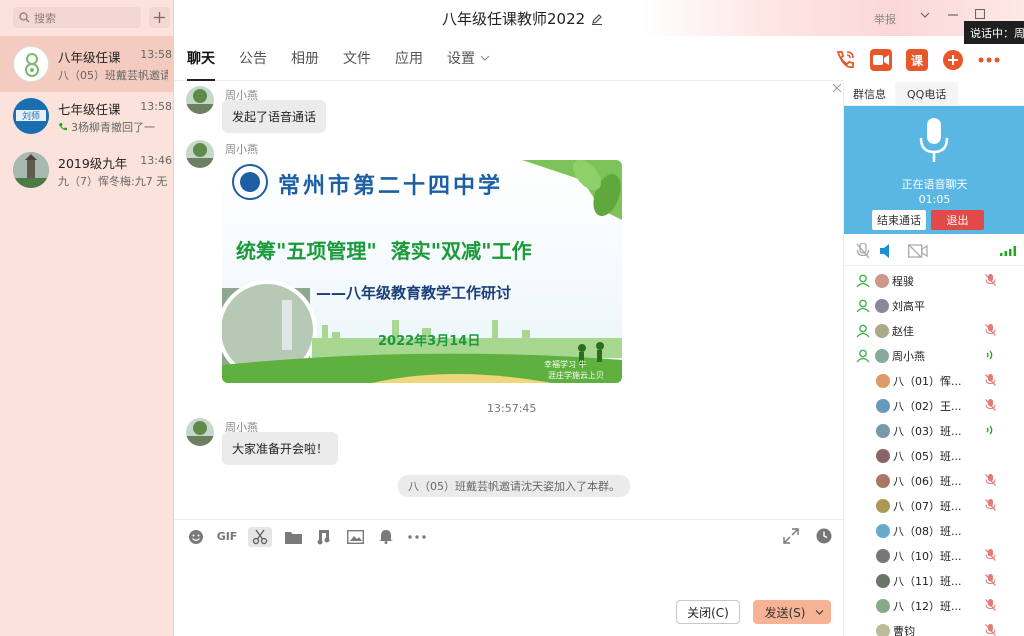  I want to click on conversation-item: 2019级九年 13:46 九（7）恽冬梅:九7 无, so click(87, 170).